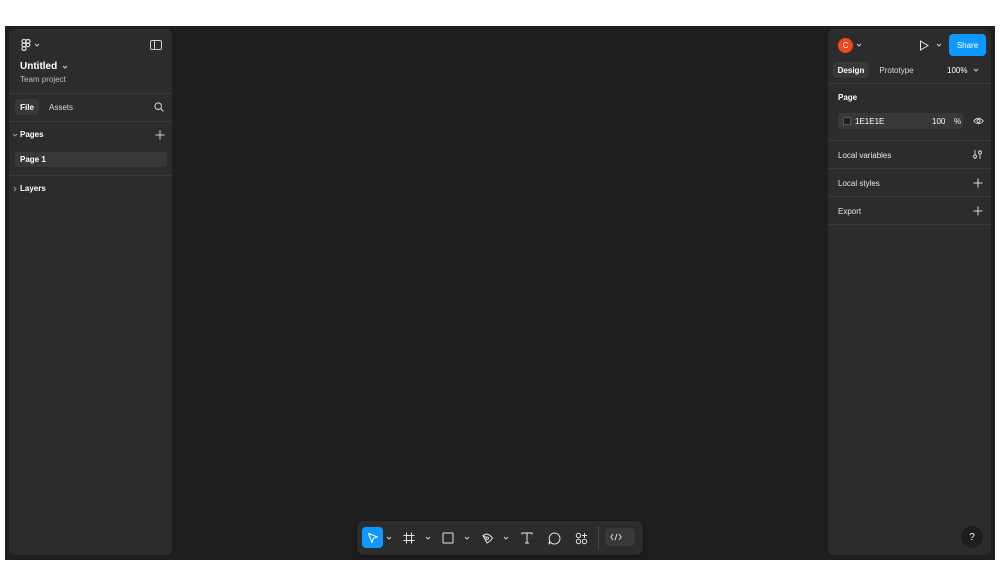 This screenshot has height=588, width=1000. I want to click on shape-tool-options, so click(467, 538).